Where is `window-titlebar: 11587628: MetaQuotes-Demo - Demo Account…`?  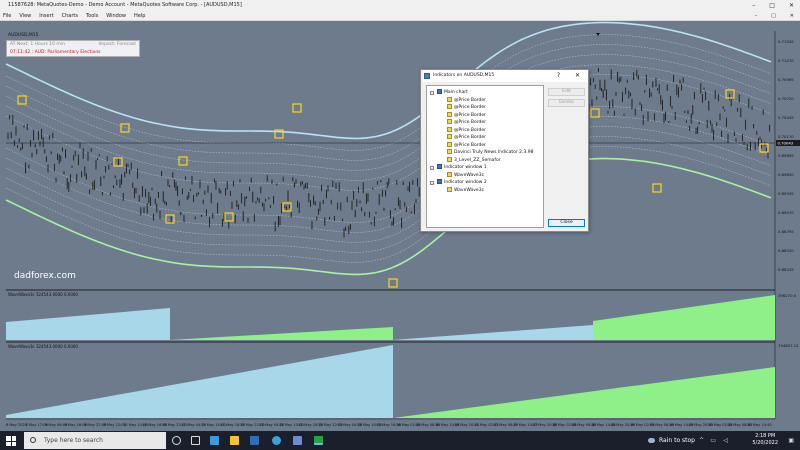
window-titlebar: 11587628: MetaQuotes-Demo - Demo Account… is located at coordinates (400, 5).